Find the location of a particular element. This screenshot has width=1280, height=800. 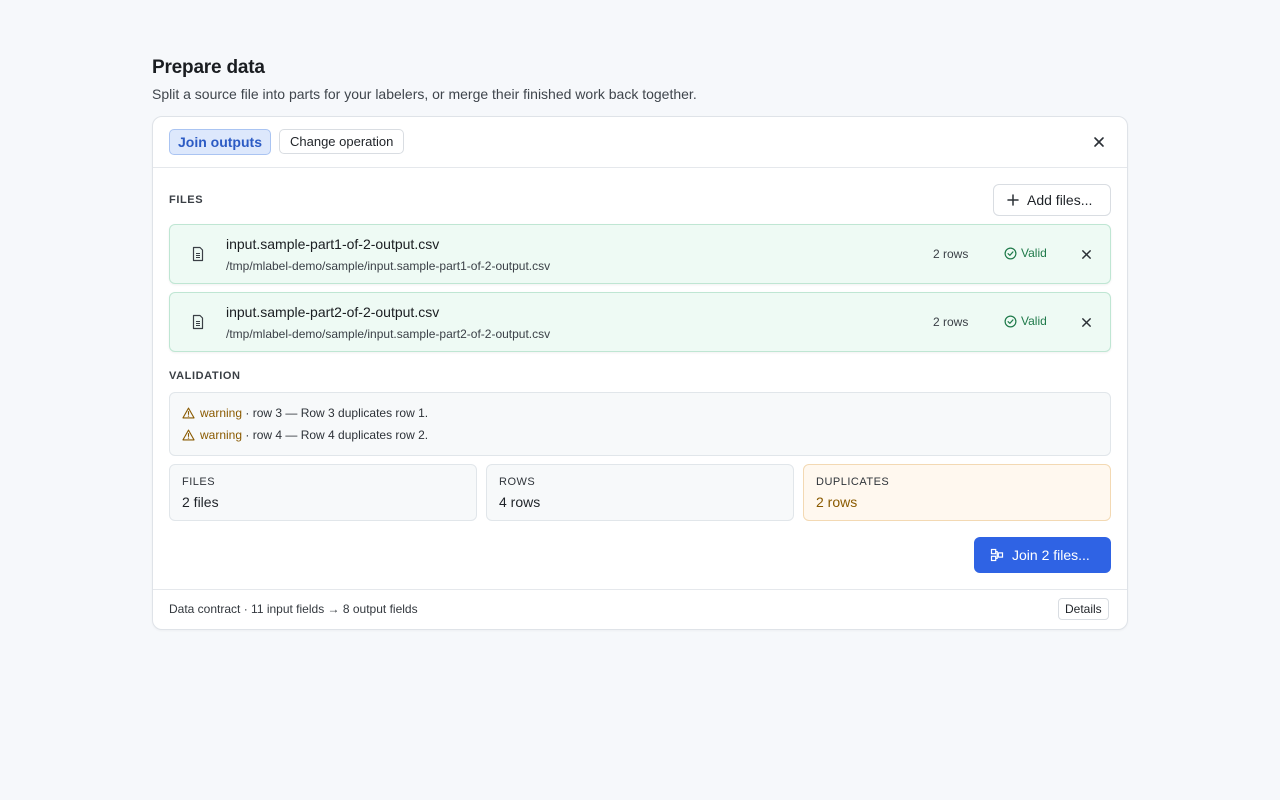

stat-value: 4 rows is located at coordinates (520, 502).